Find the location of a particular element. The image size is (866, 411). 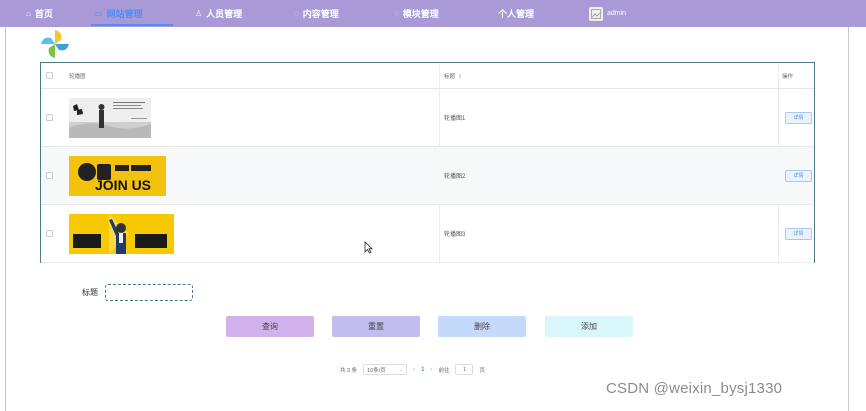

nav-item-website: ▭ 网站管理 is located at coordinates (119, 13).